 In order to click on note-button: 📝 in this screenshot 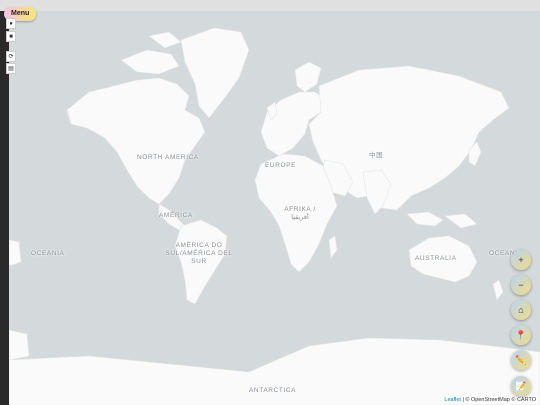, I will do `click(521, 386)`.